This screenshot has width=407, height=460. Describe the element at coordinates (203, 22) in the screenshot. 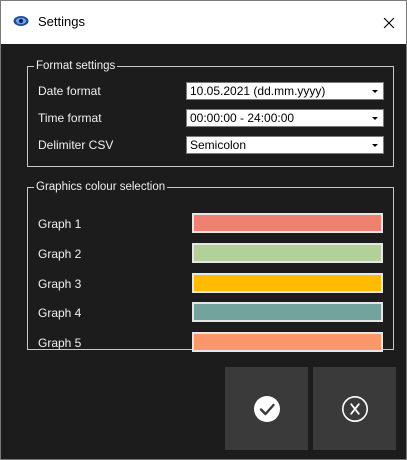

I see `title-bar: Settings` at that location.